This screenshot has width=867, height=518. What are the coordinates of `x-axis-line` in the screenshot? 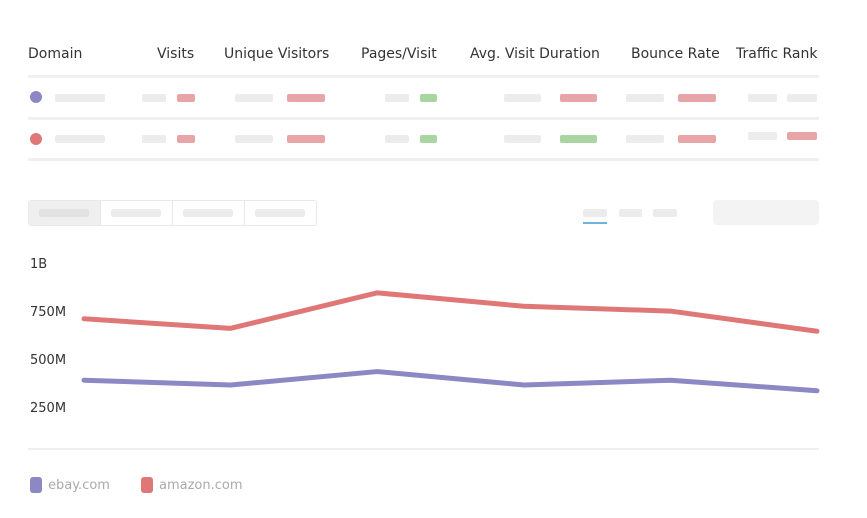 It's located at (423, 449).